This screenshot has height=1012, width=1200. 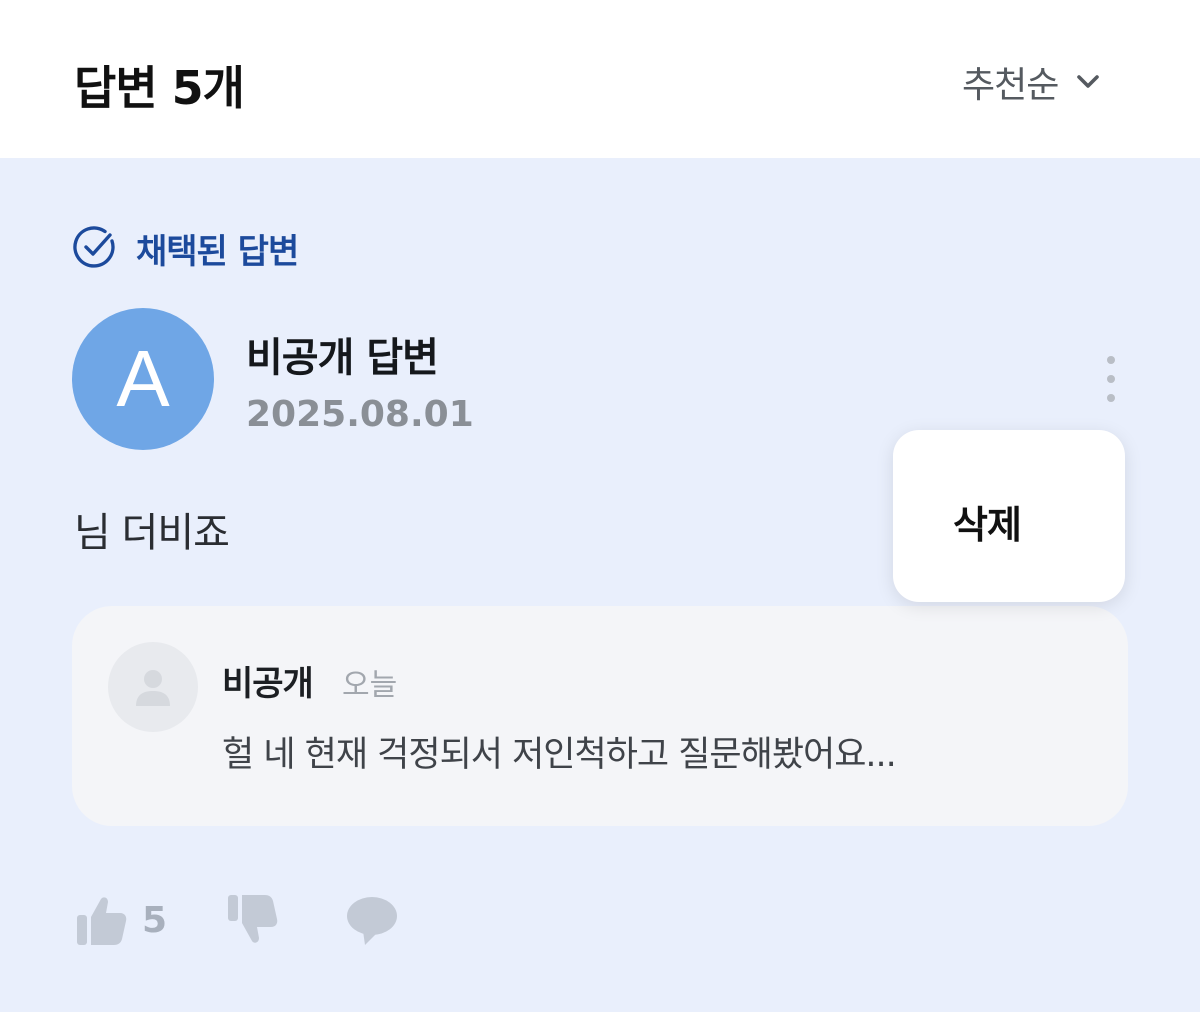 What do you see at coordinates (152, 533) in the screenshot?
I see `answer-body: 님 더비죠` at bounding box center [152, 533].